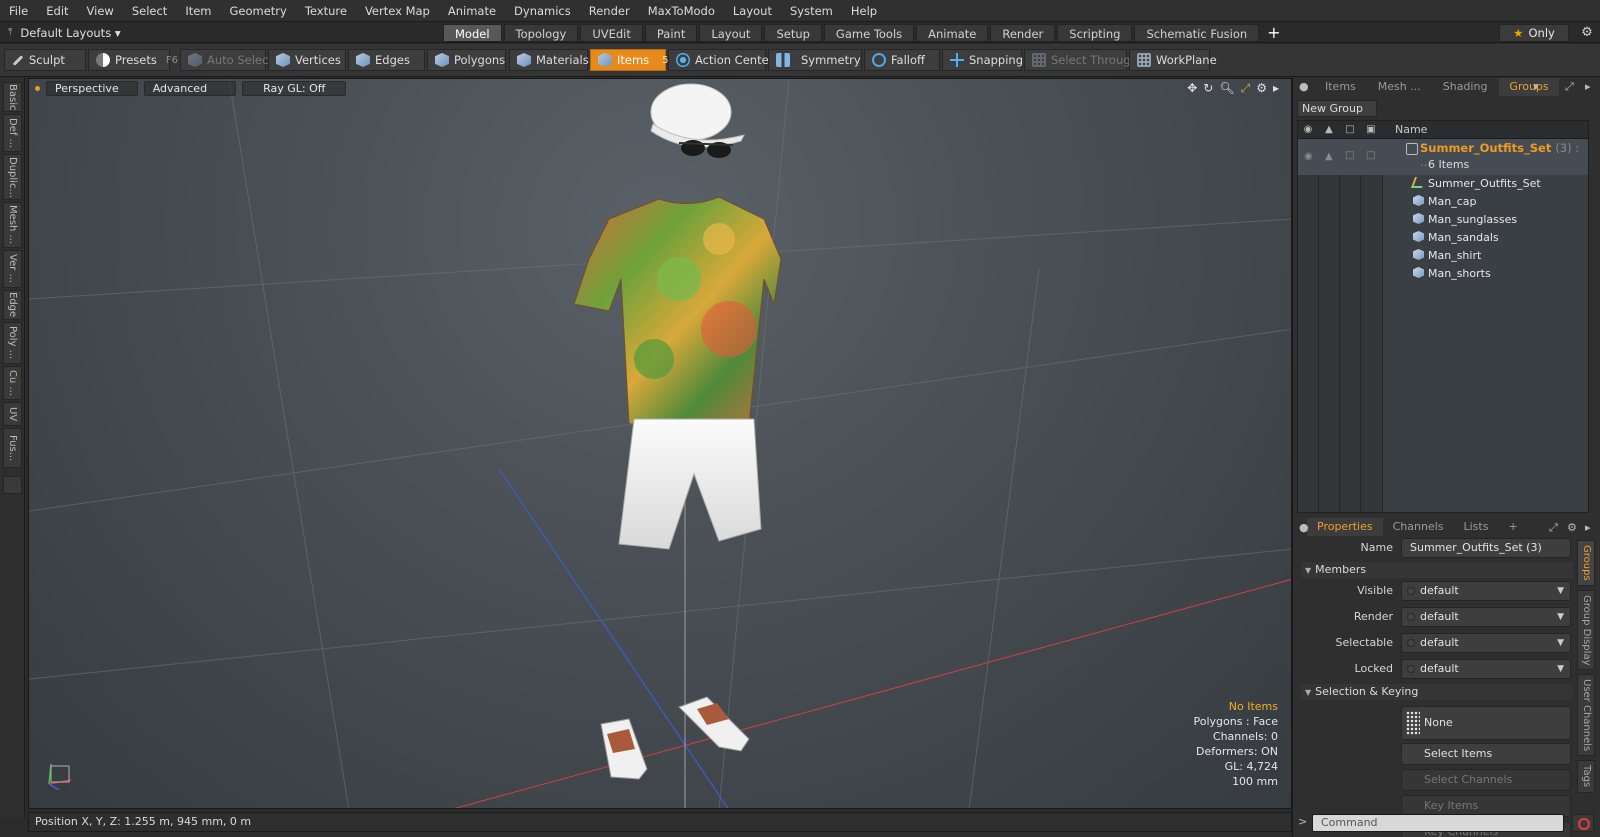  I want to click on raygl-dropdown: Ray GL: Off, so click(294, 88).